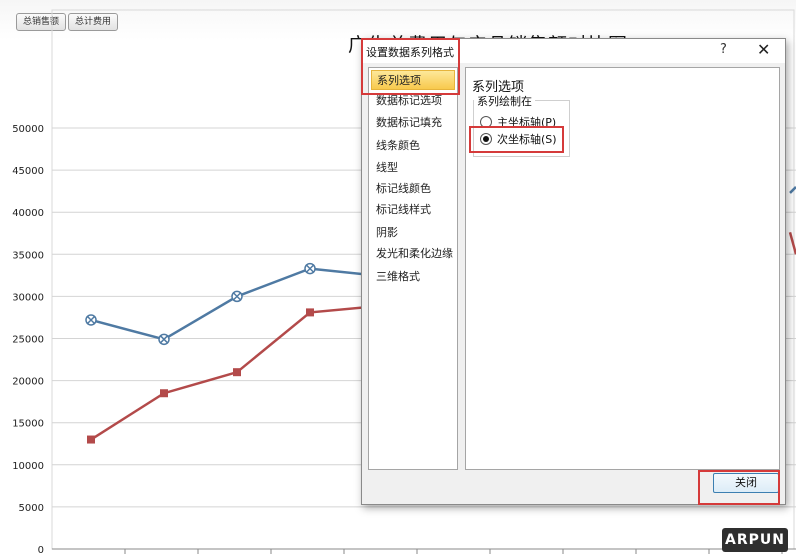 This screenshot has height=560, width=796. Describe the element at coordinates (763, 49) in the screenshot. I see `close-icon: ✕` at that location.